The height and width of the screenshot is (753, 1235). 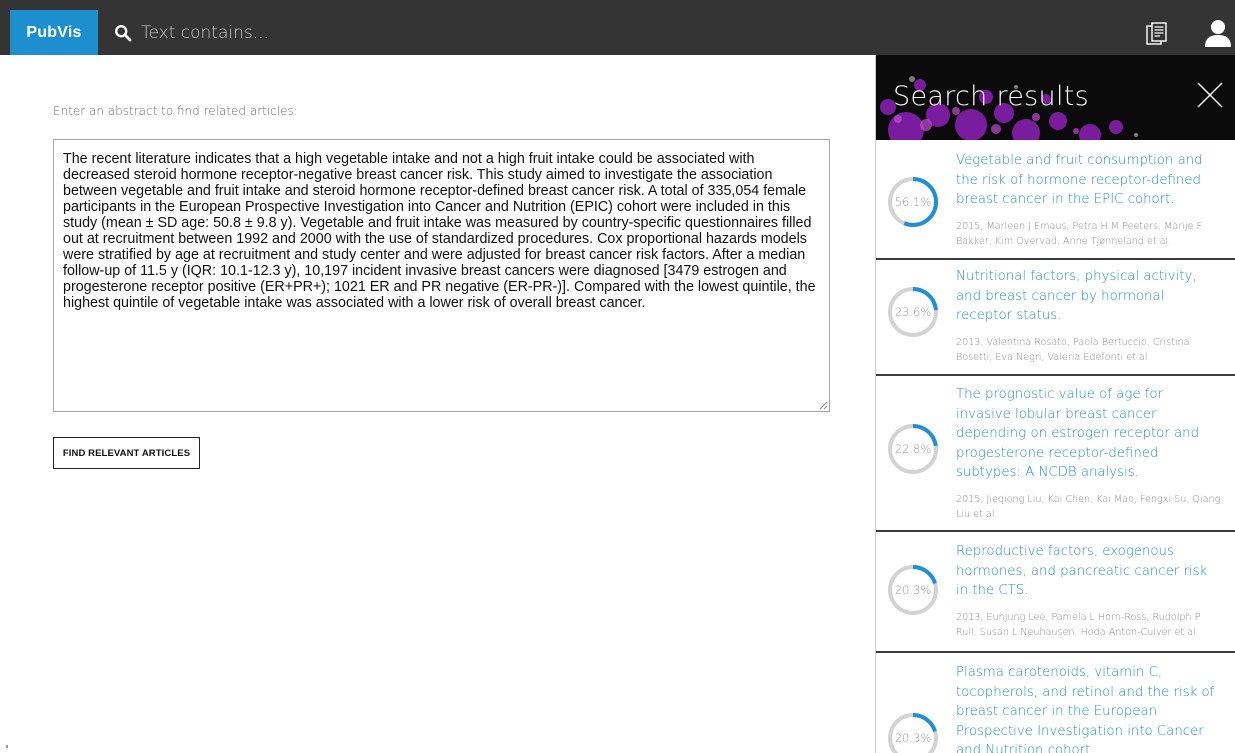 What do you see at coordinates (126, 453) in the screenshot?
I see `find-relevant-articles-button: FIND RELEVANT ARTICLES` at bounding box center [126, 453].